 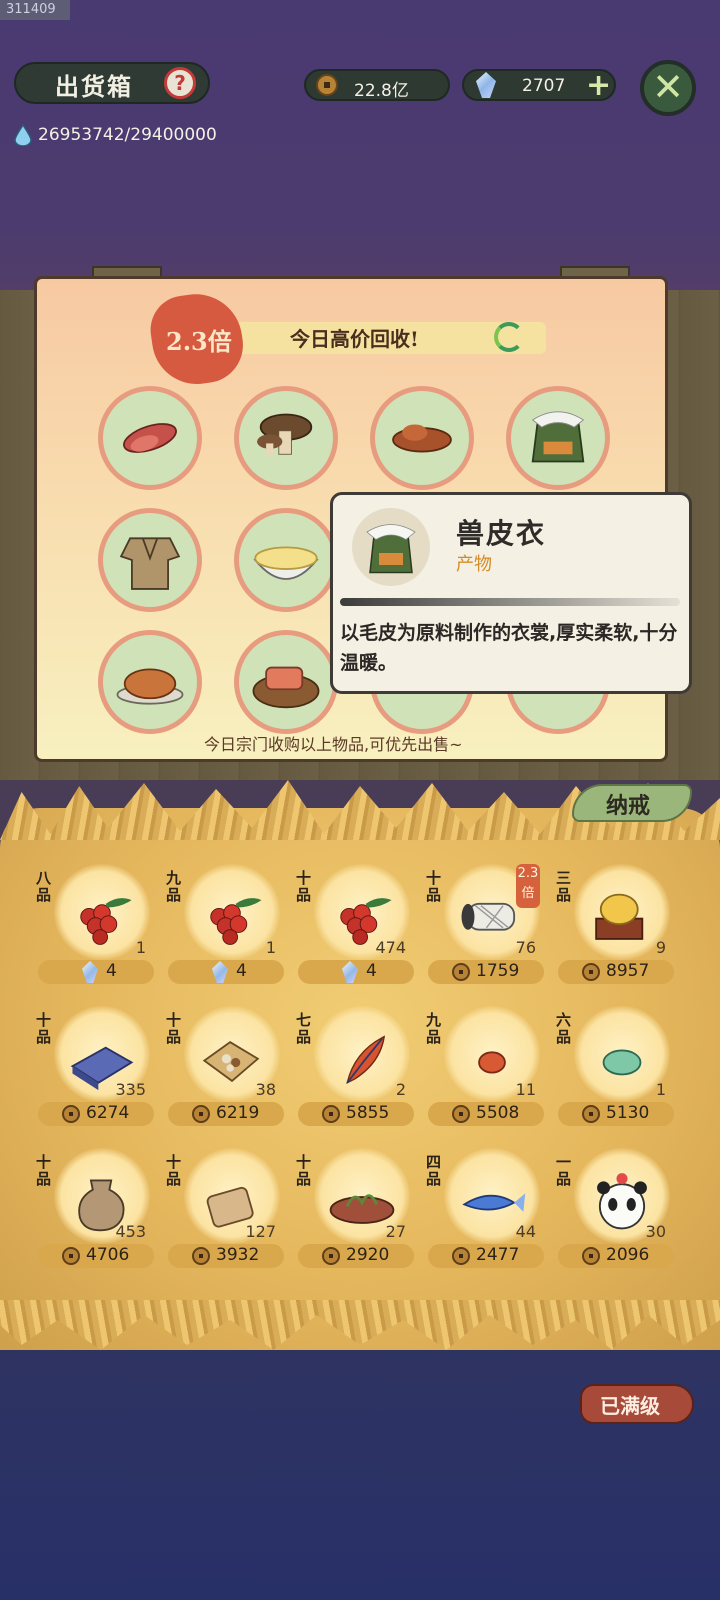 I want to click on inventory-item: 十品 335 6274, so click(x=96, y=1069).